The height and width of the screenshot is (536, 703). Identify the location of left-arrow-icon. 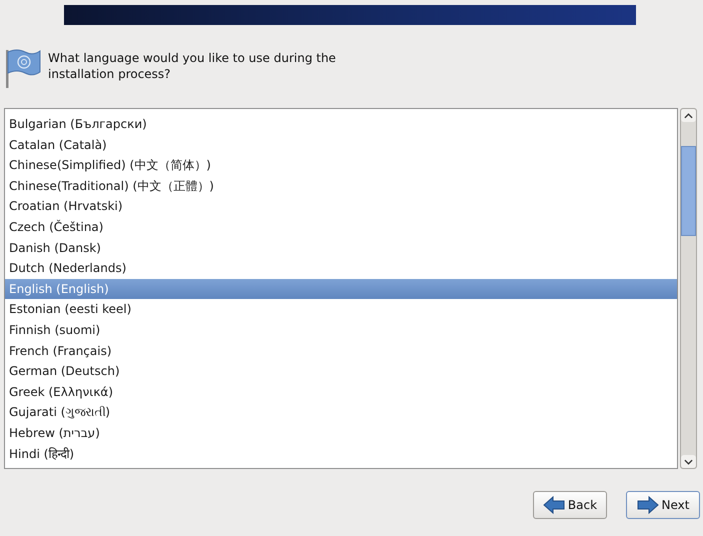
(553, 505).